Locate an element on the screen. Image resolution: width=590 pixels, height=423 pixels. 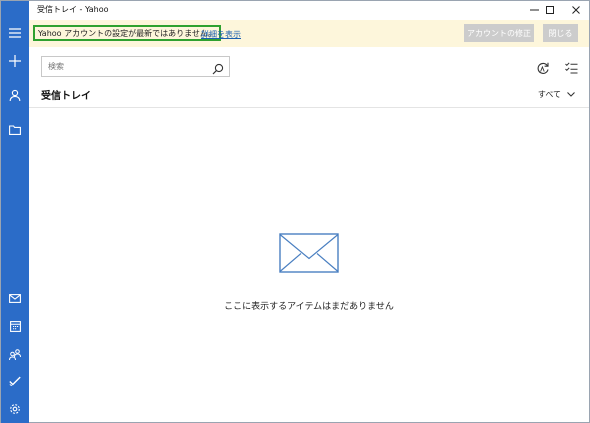
hamburger-icon is located at coordinates (15, 33).